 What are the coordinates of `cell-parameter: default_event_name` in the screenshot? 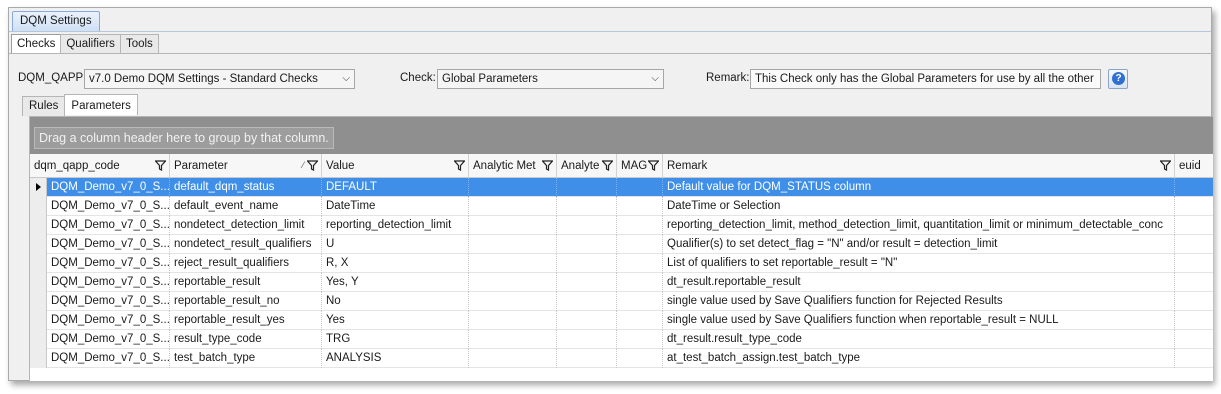 It's located at (246, 206).